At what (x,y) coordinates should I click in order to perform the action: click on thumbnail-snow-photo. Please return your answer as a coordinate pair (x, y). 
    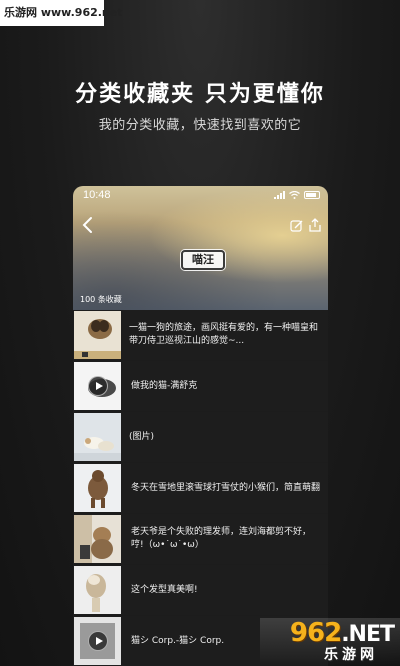
    Looking at the image, I should click on (97, 437).